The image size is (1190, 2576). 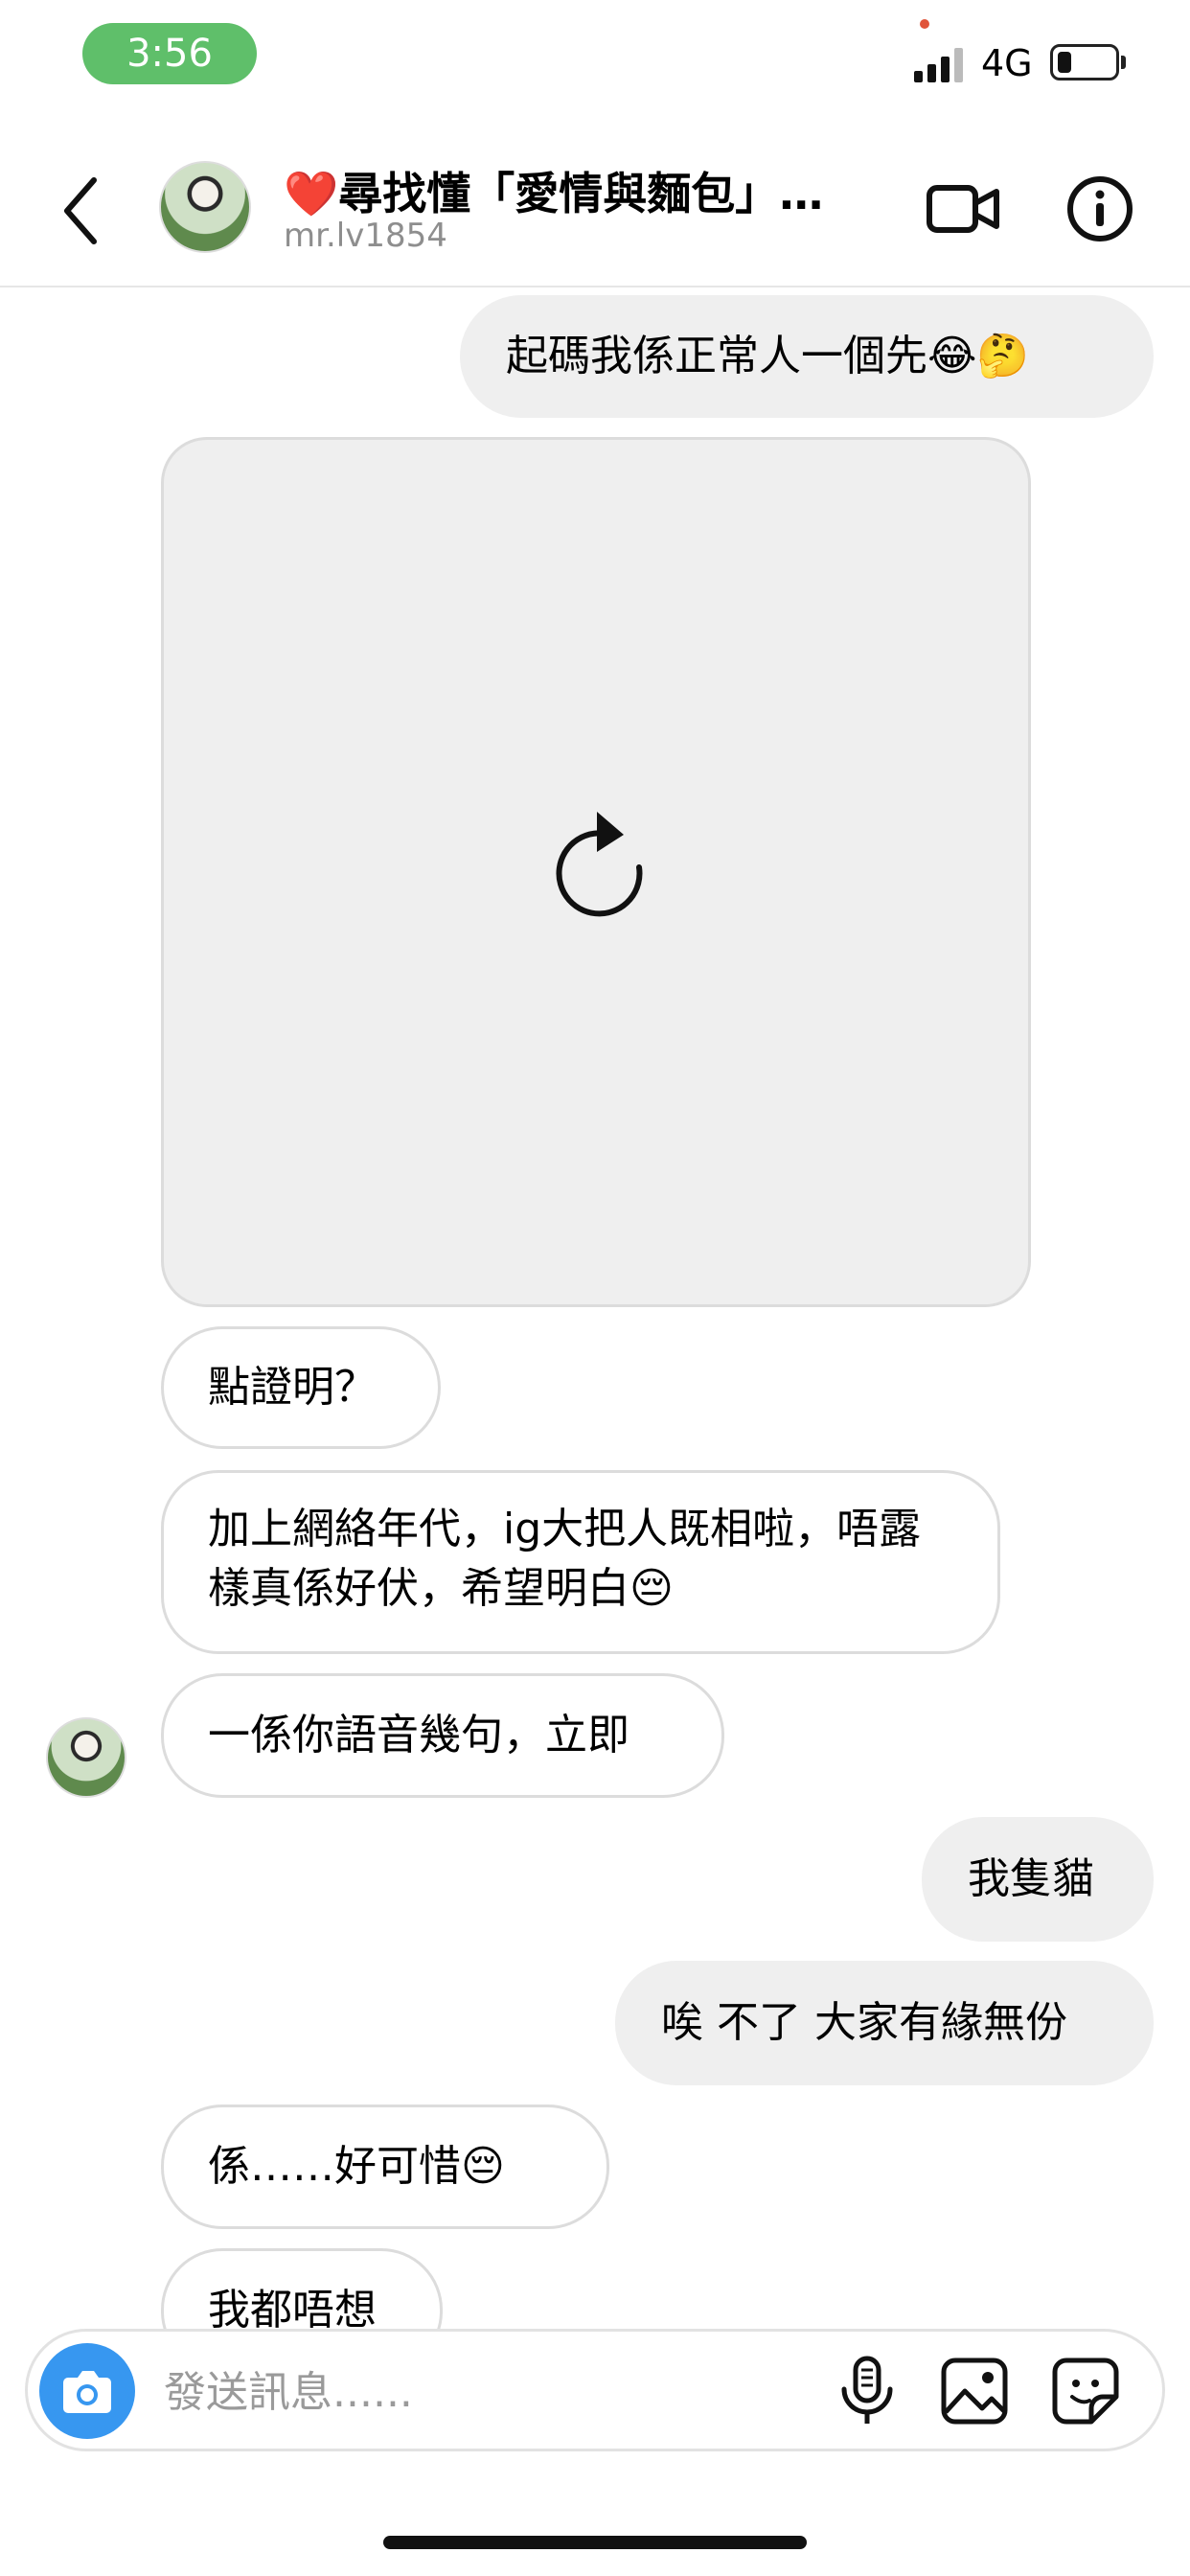 I want to click on chevron-left-icon, so click(x=81, y=210).